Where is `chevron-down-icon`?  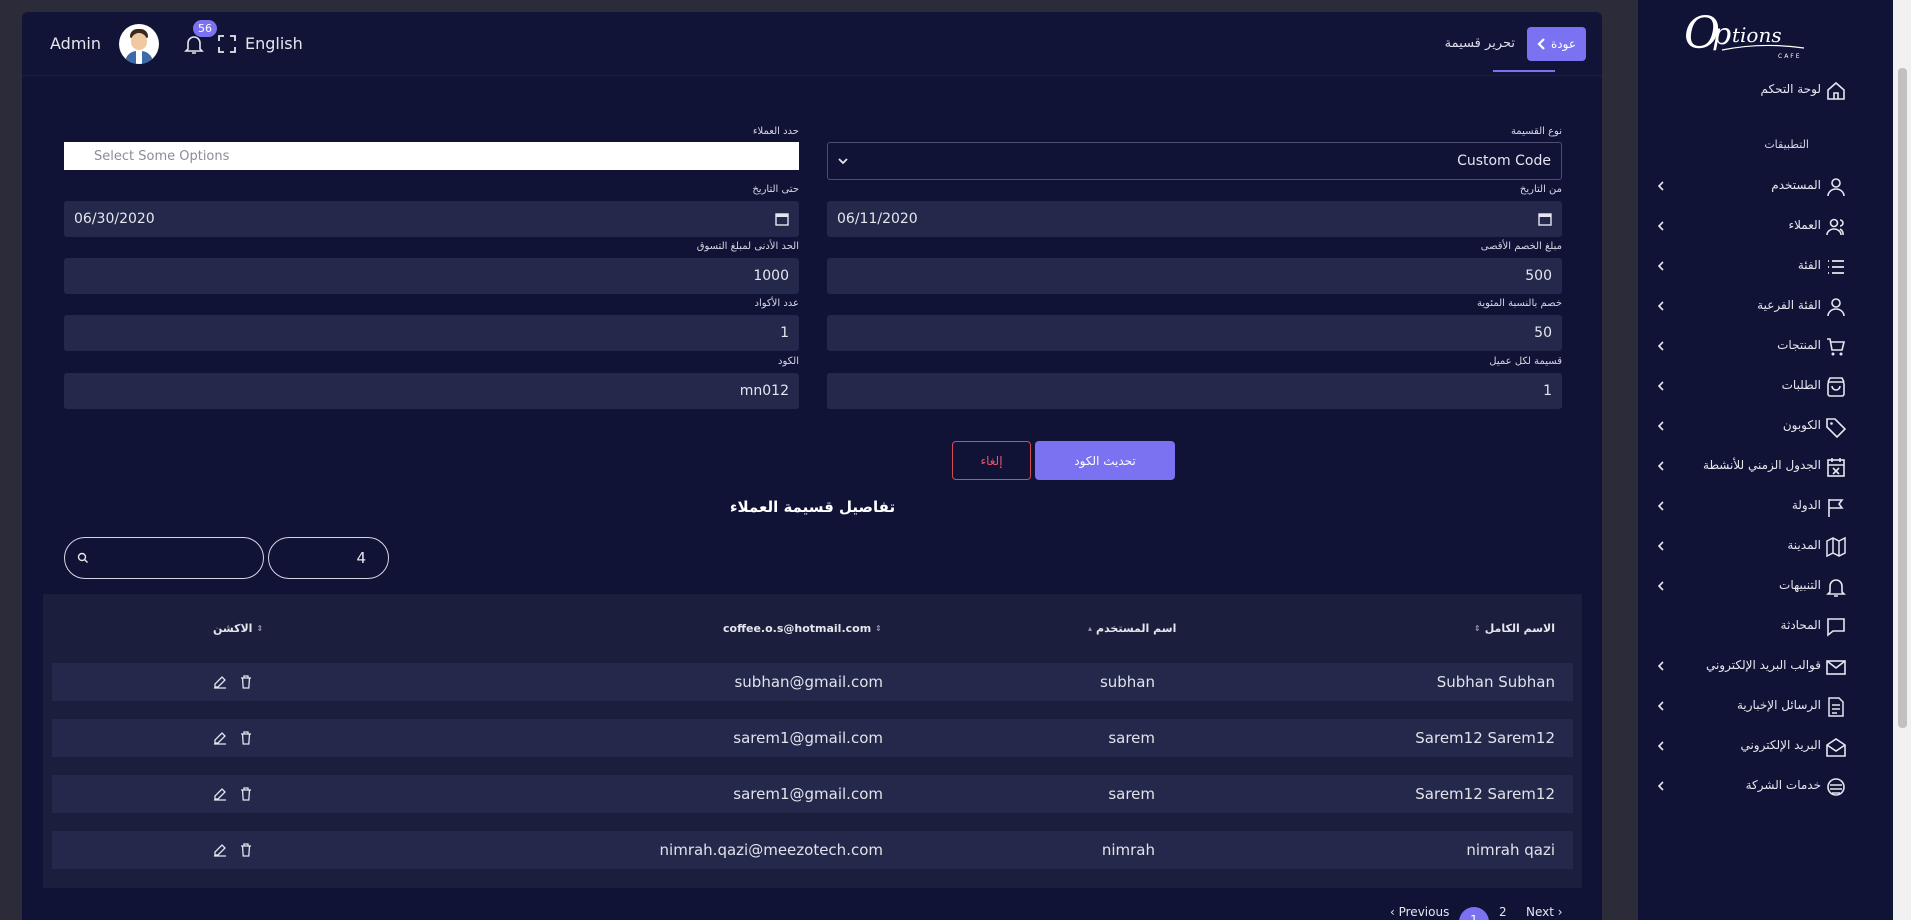
chevron-down-icon is located at coordinates (843, 161).